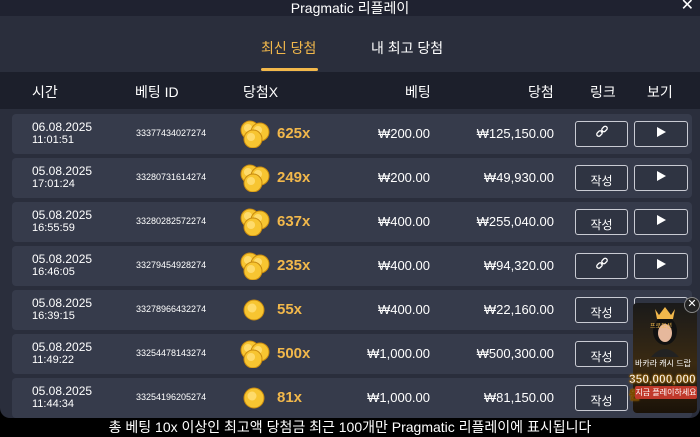 The width and height of the screenshot is (700, 437). I want to click on close-icon: ✕, so click(687, 7).